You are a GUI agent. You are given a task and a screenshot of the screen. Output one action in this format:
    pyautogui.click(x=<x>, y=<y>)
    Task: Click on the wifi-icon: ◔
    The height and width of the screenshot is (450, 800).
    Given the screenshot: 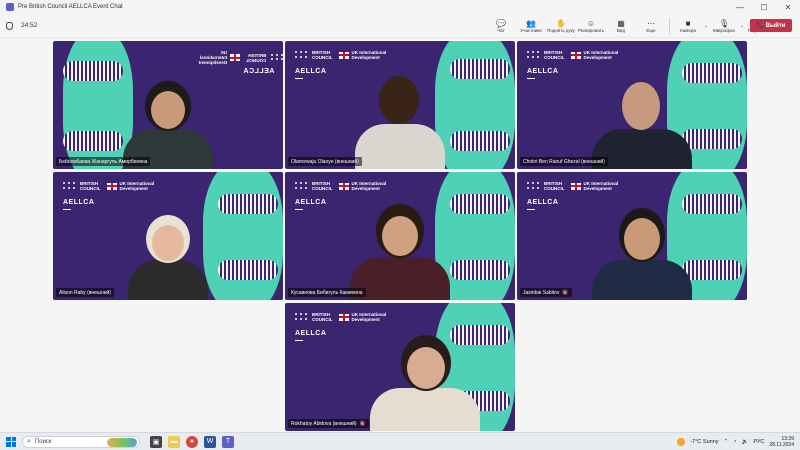 What is the action you would take?
    pyautogui.click(x=734, y=442)
    